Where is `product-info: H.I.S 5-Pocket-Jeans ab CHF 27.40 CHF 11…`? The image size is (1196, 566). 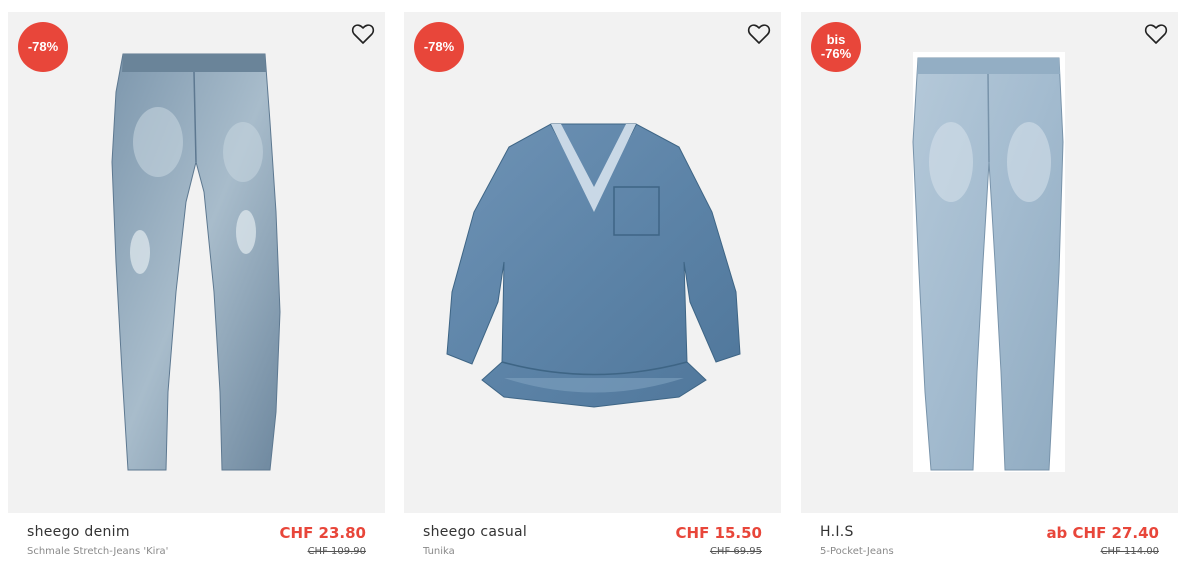 product-info: H.I.S 5-Pocket-Jeans ab CHF 27.40 CHF 11… is located at coordinates (989, 539).